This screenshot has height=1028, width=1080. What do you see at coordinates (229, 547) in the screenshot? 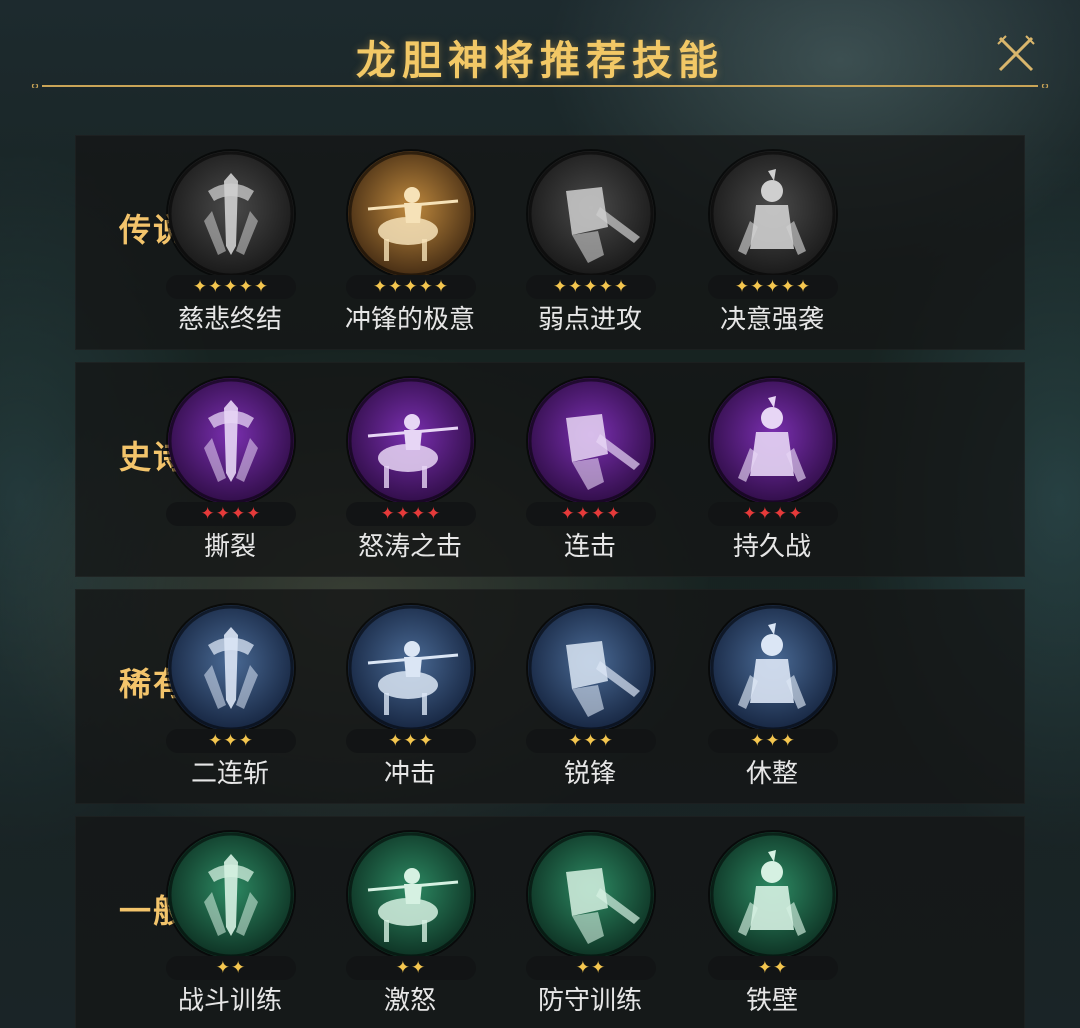
I see `skill-name: 撕裂` at bounding box center [229, 547].